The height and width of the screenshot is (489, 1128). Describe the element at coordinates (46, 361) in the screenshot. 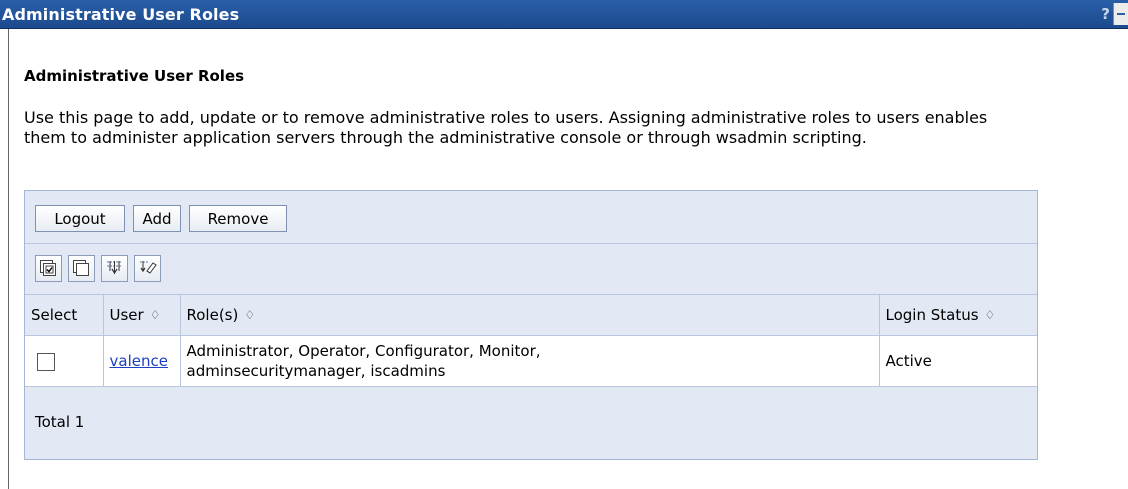

I see `row-checkbox` at that location.